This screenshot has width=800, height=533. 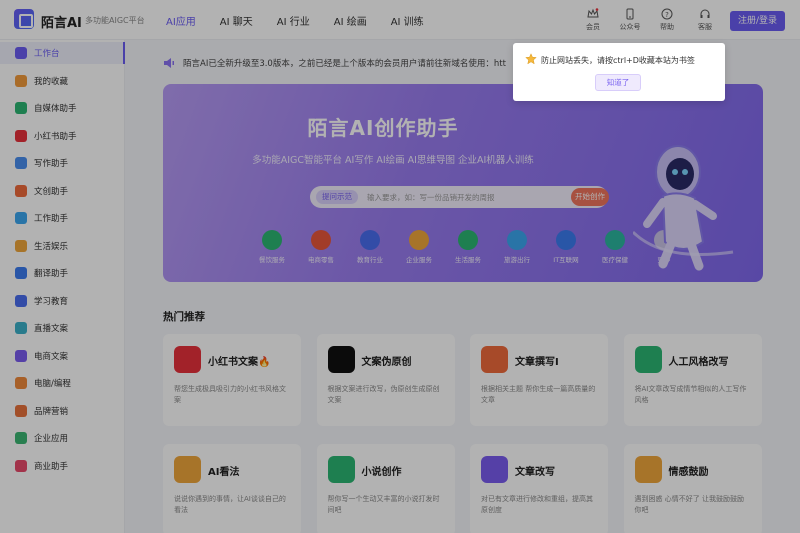 I want to click on star-icon, so click(x=531, y=59).